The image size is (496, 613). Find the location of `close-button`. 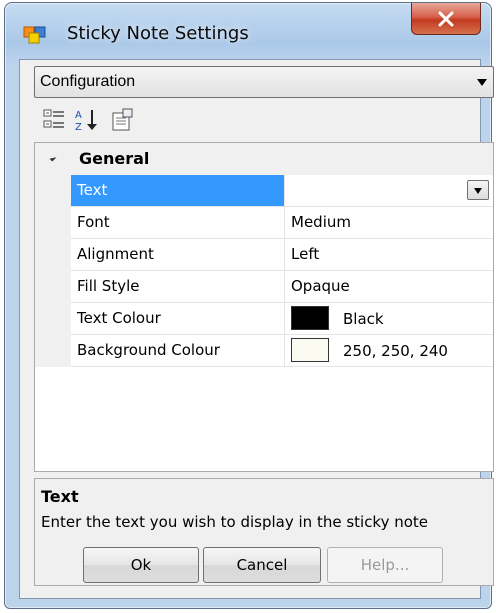

close-button is located at coordinates (446, 19).